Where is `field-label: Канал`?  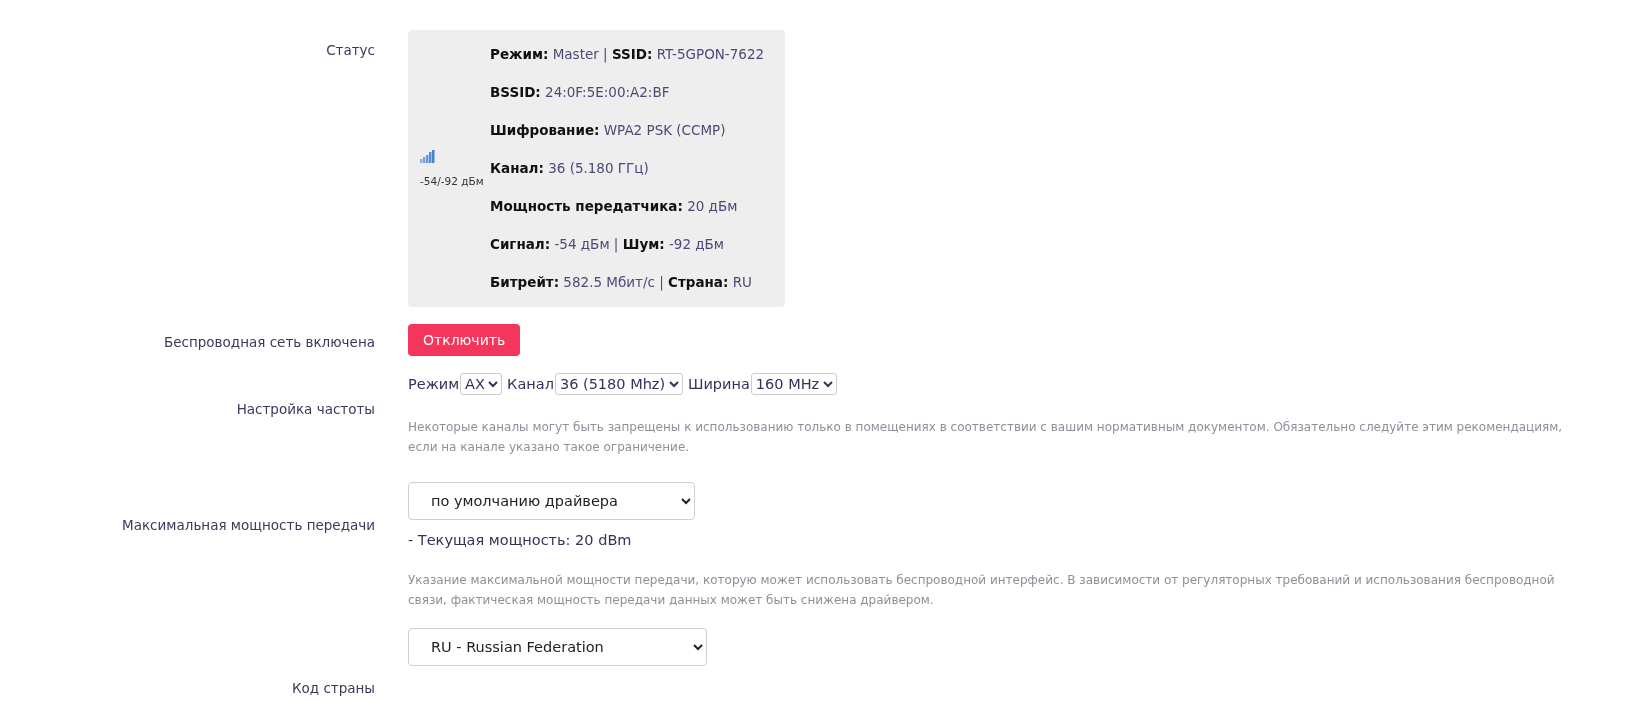
field-label: Канал is located at coordinates (530, 384).